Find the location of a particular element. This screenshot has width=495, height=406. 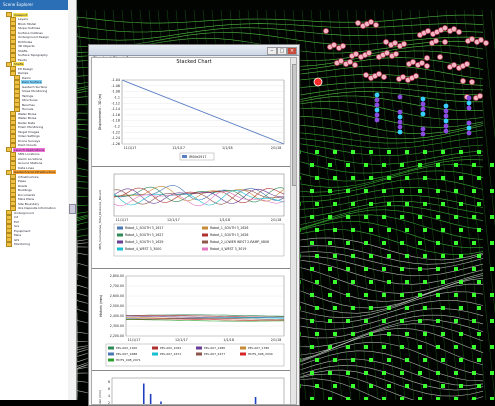

tick-label: -1.1 is located at coordinates (117, 97).